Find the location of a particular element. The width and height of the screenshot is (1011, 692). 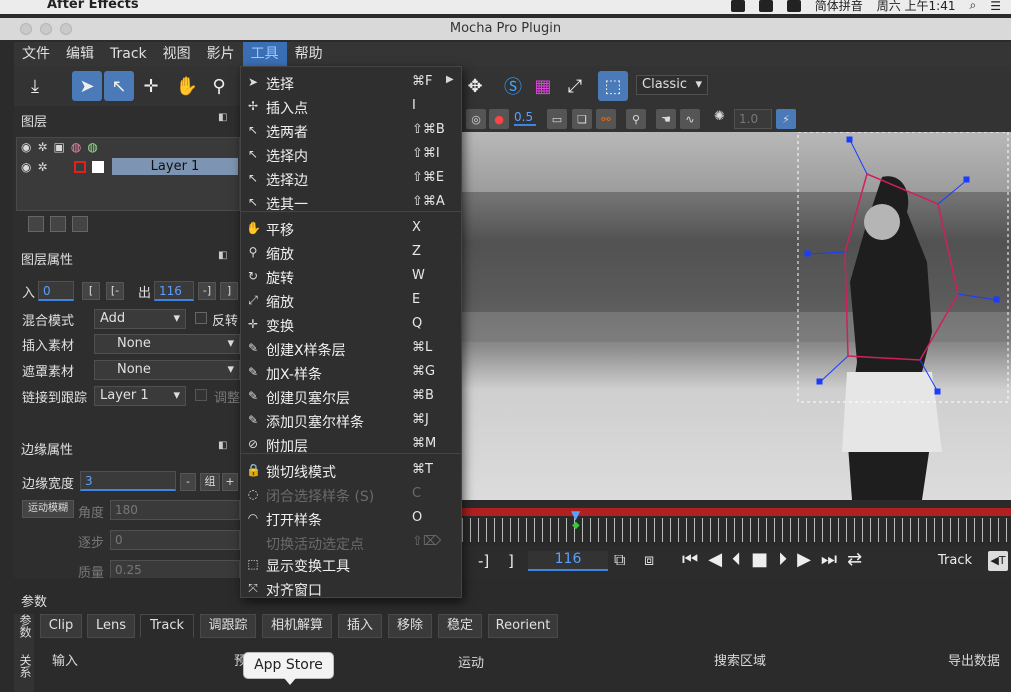

out-bracket-icon: ] is located at coordinates (511, 561).